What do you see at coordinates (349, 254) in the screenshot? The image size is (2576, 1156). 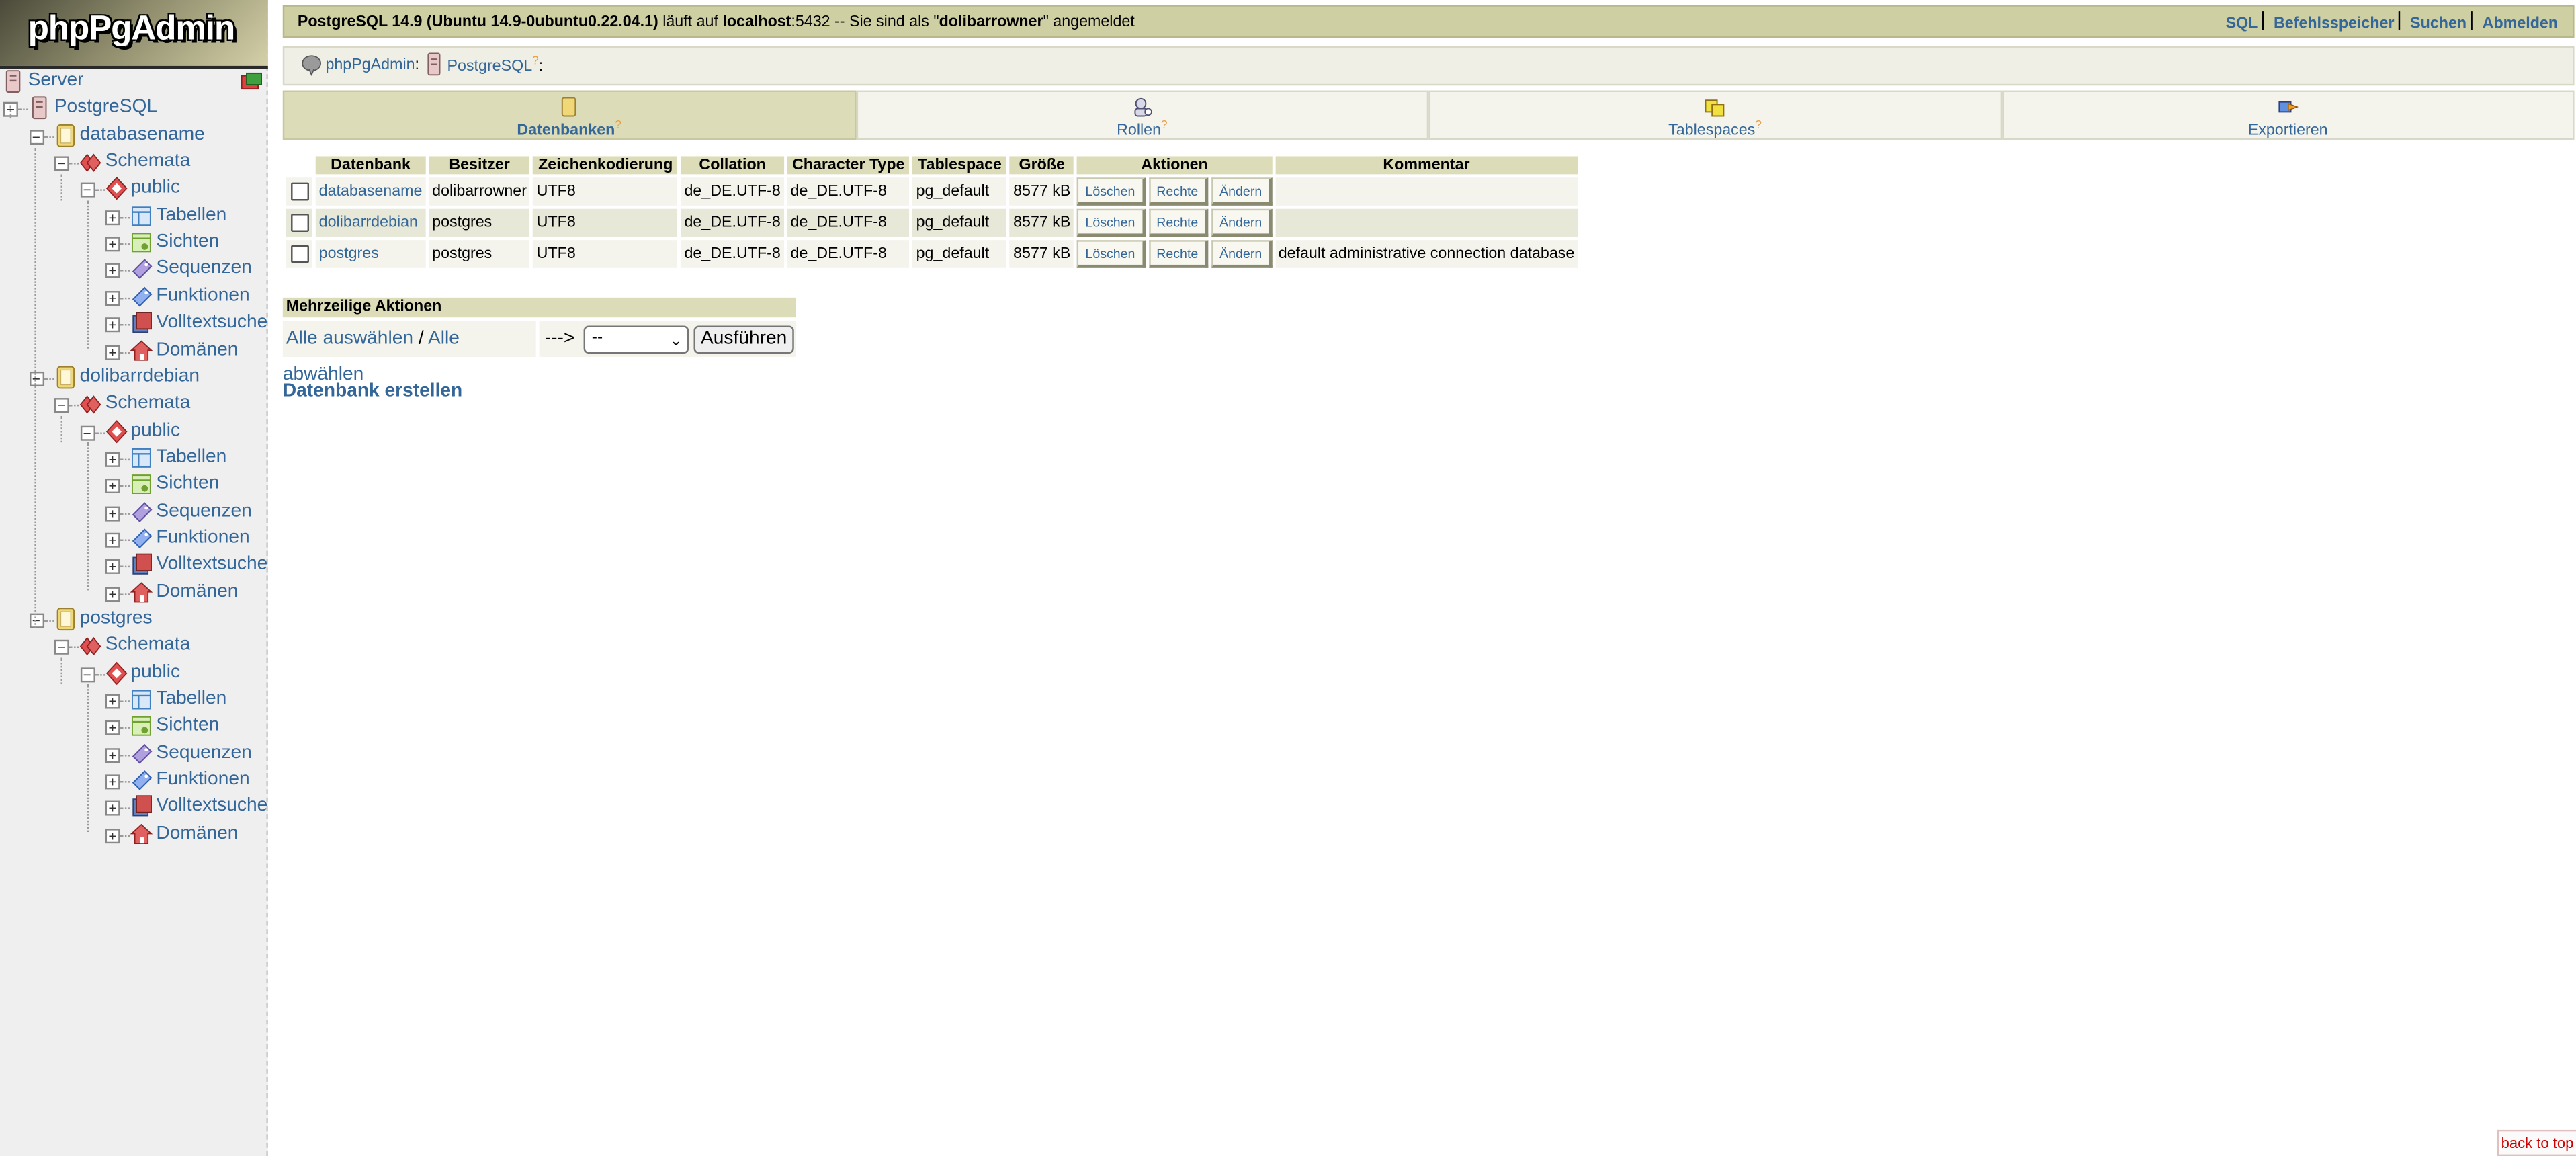 I see `database-link: postgres` at bounding box center [349, 254].